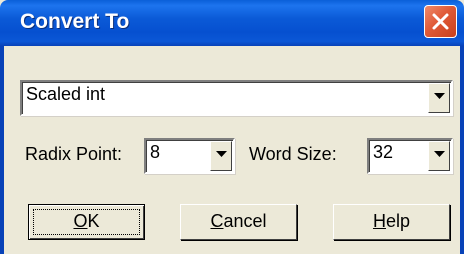  I want to click on close-button, so click(440, 21).